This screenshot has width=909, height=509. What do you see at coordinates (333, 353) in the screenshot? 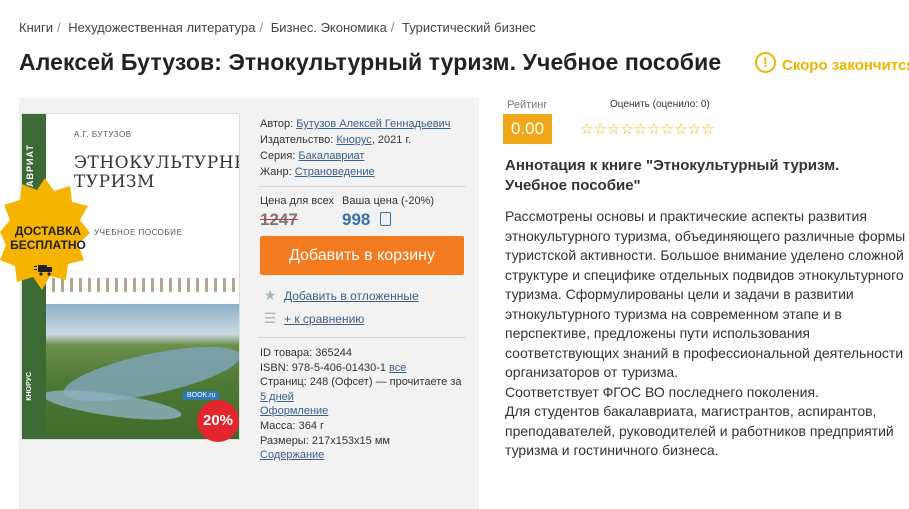
I see `detail-value: 365244` at bounding box center [333, 353].